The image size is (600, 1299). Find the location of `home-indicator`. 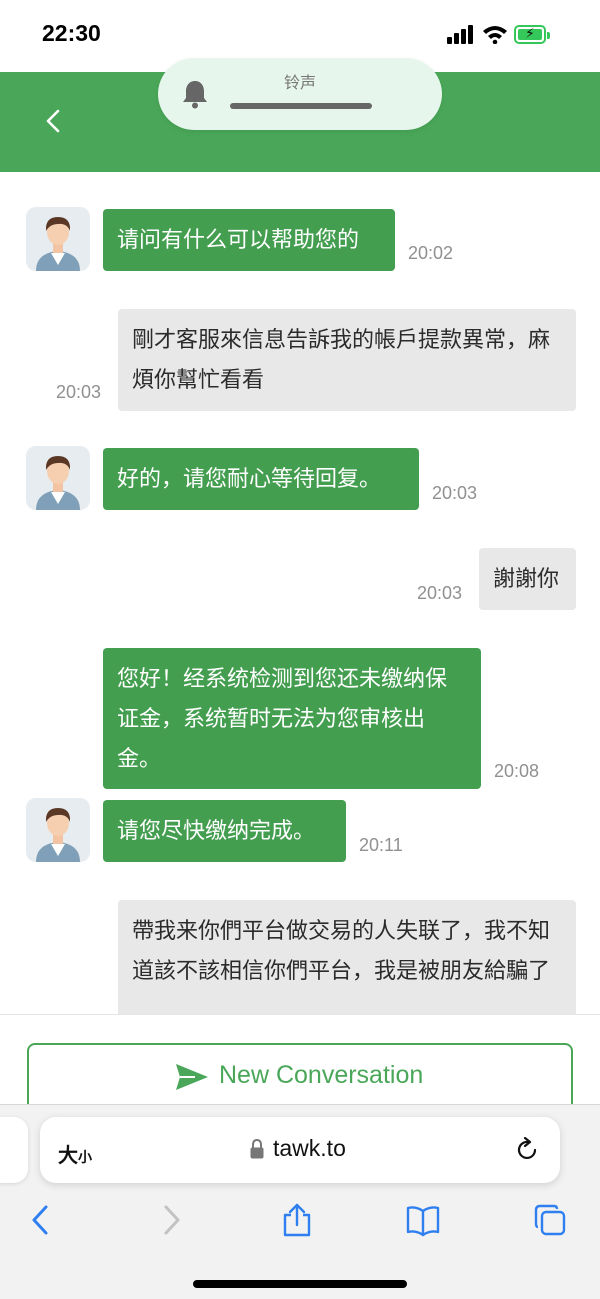

home-indicator is located at coordinates (300, 1284).